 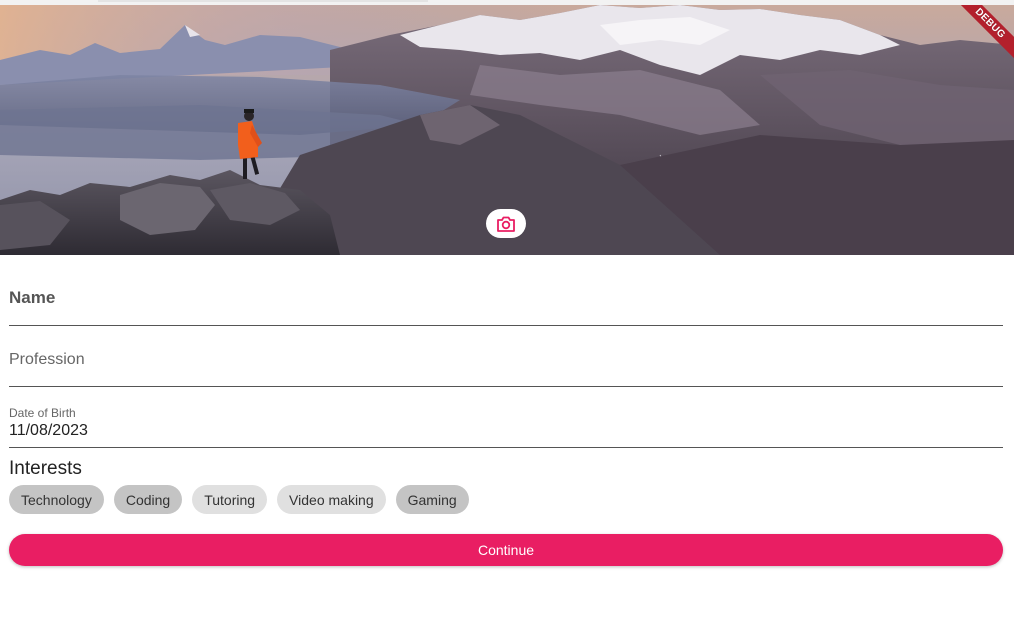 What do you see at coordinates (48, 430) in the screenshot?
I see `date-of-birth-value: 11/08/2023` at bounding box center [48, 430].